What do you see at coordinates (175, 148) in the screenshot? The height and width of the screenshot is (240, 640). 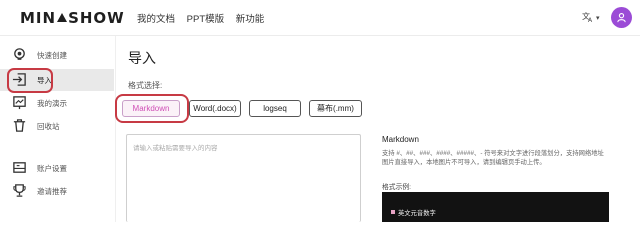 I see `textarea-placeholder: 请输入或粘贴需要导入的内容` at bounding box center [175, 148].